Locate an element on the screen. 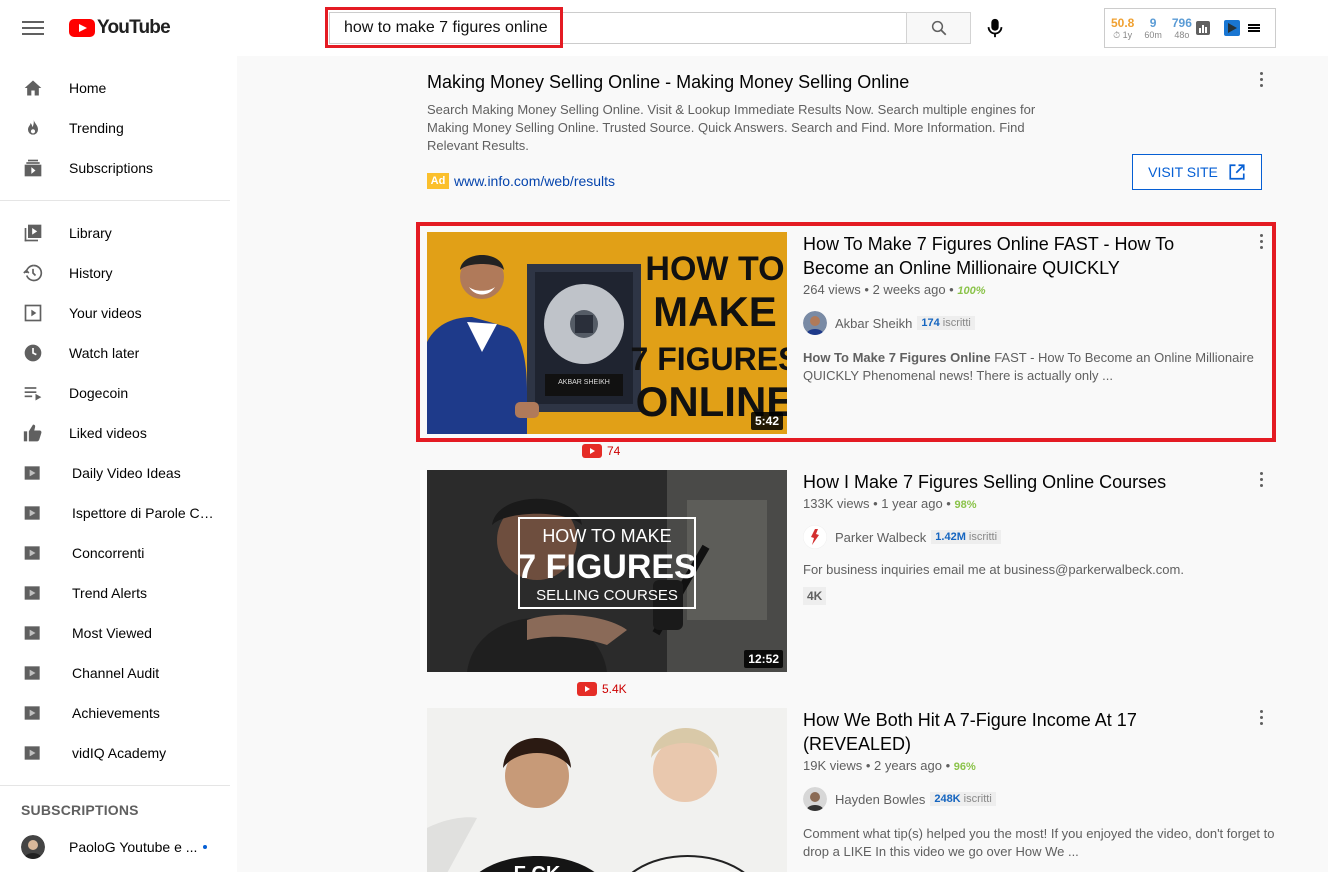 The image size is (1328, 872). subscriber-badge: 248K iscritti is located at coordinates (963, 799).